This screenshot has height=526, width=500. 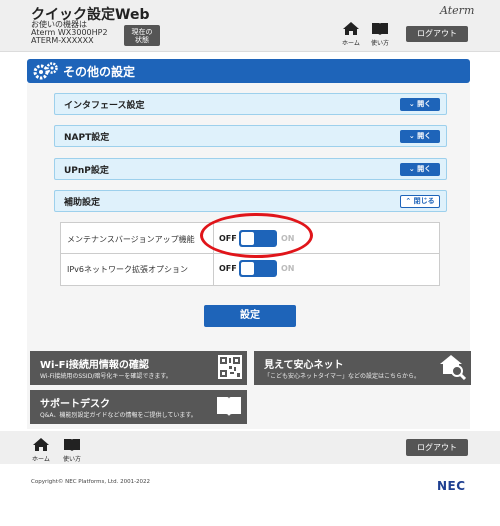 What do you see at coordinates (256, 235) in the screenshot?
I see `highlight-circle` at bounding box center [256, 235].